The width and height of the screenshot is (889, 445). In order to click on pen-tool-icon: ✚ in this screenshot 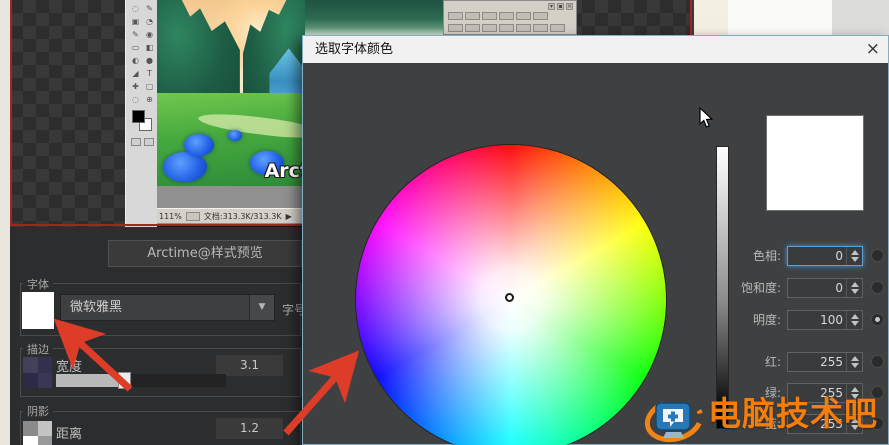, I will do `click(135, 87)`.